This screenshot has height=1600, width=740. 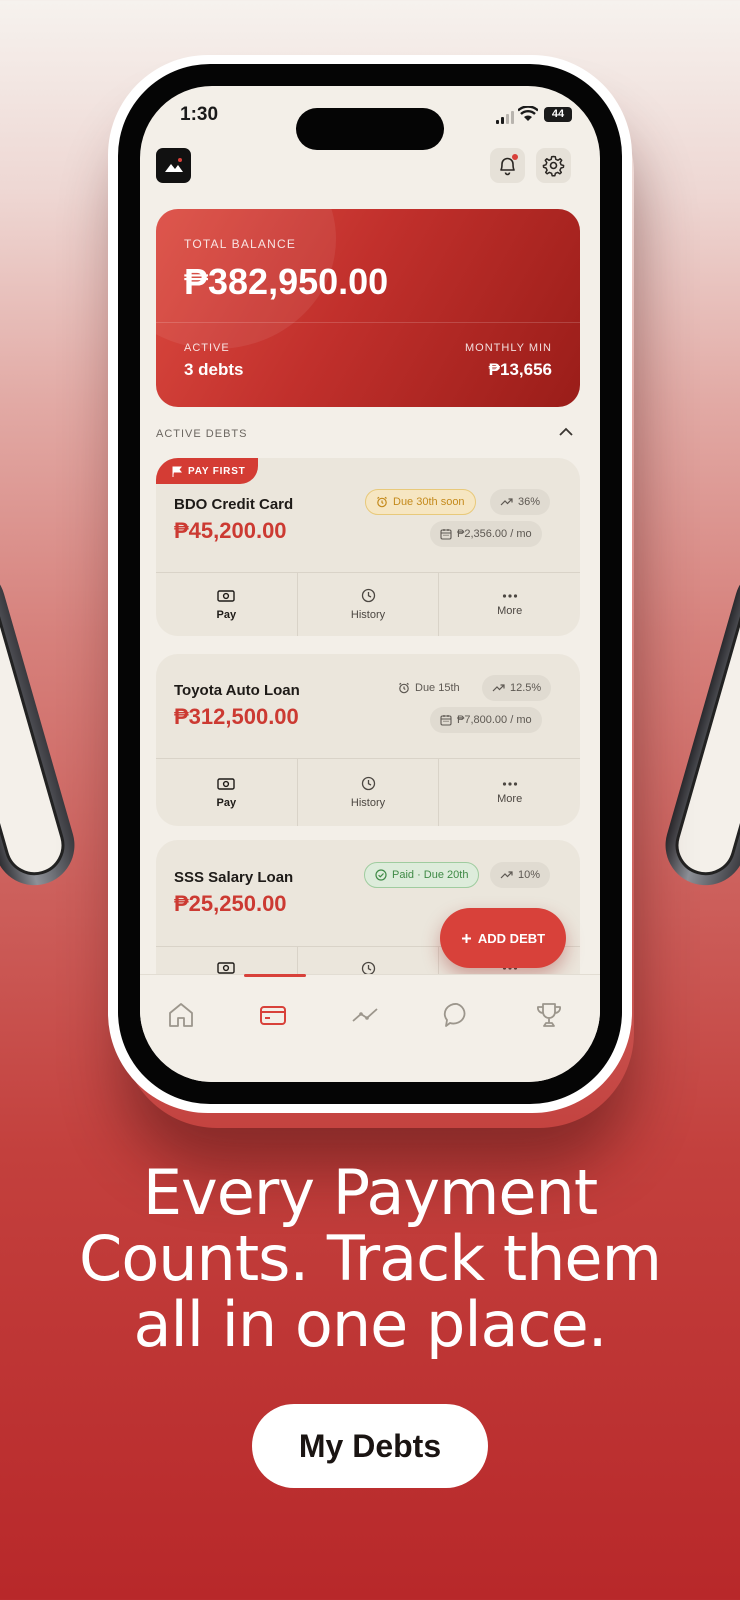 I want to click on bottom-tab-bar, so click(x=370, y=1028).